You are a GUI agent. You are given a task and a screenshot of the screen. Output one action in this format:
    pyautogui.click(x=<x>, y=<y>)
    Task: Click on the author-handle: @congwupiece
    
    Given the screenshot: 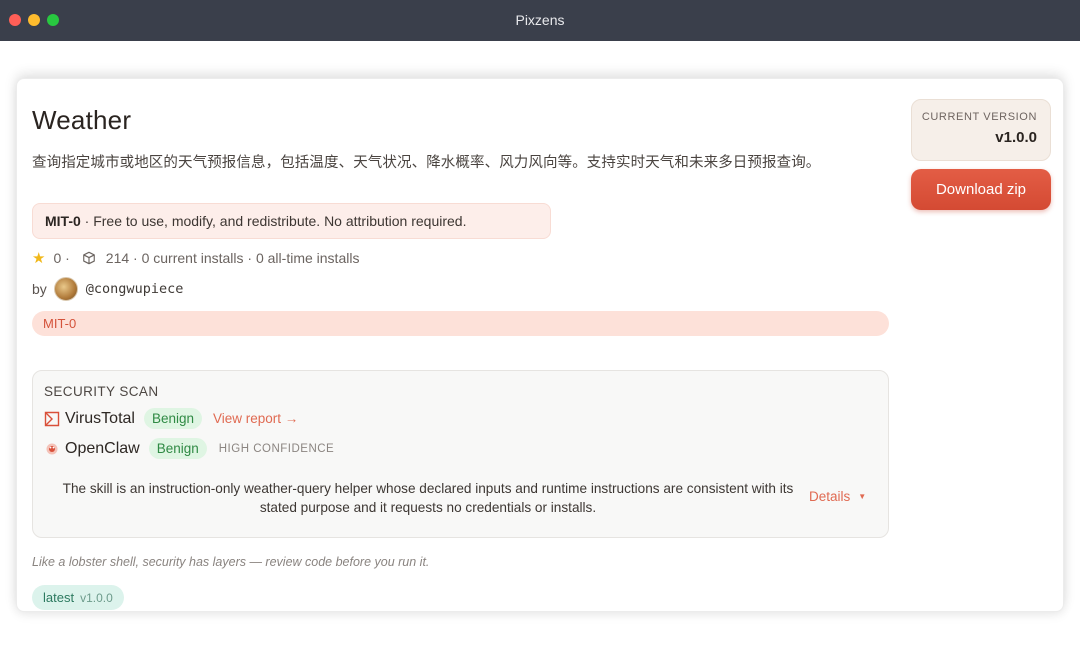 What is the action you would take?
    pyautogui.click(x=135, y=289)
    